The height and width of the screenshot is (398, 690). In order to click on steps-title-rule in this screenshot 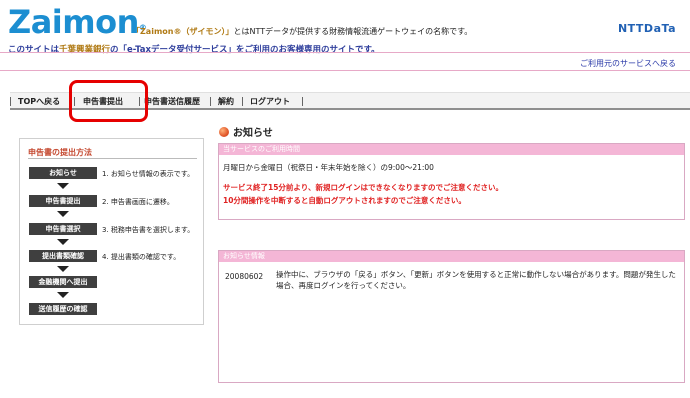, I will do `click(112, 158)`.